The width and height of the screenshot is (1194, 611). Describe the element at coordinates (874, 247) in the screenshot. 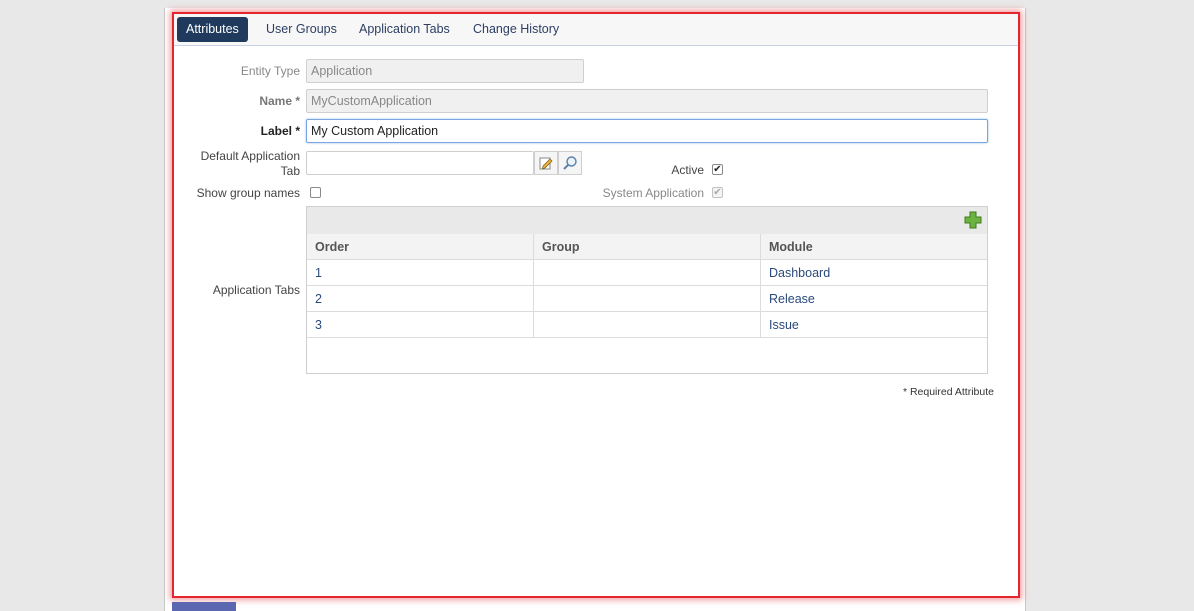

I see `column-header-module: Module` at that location.